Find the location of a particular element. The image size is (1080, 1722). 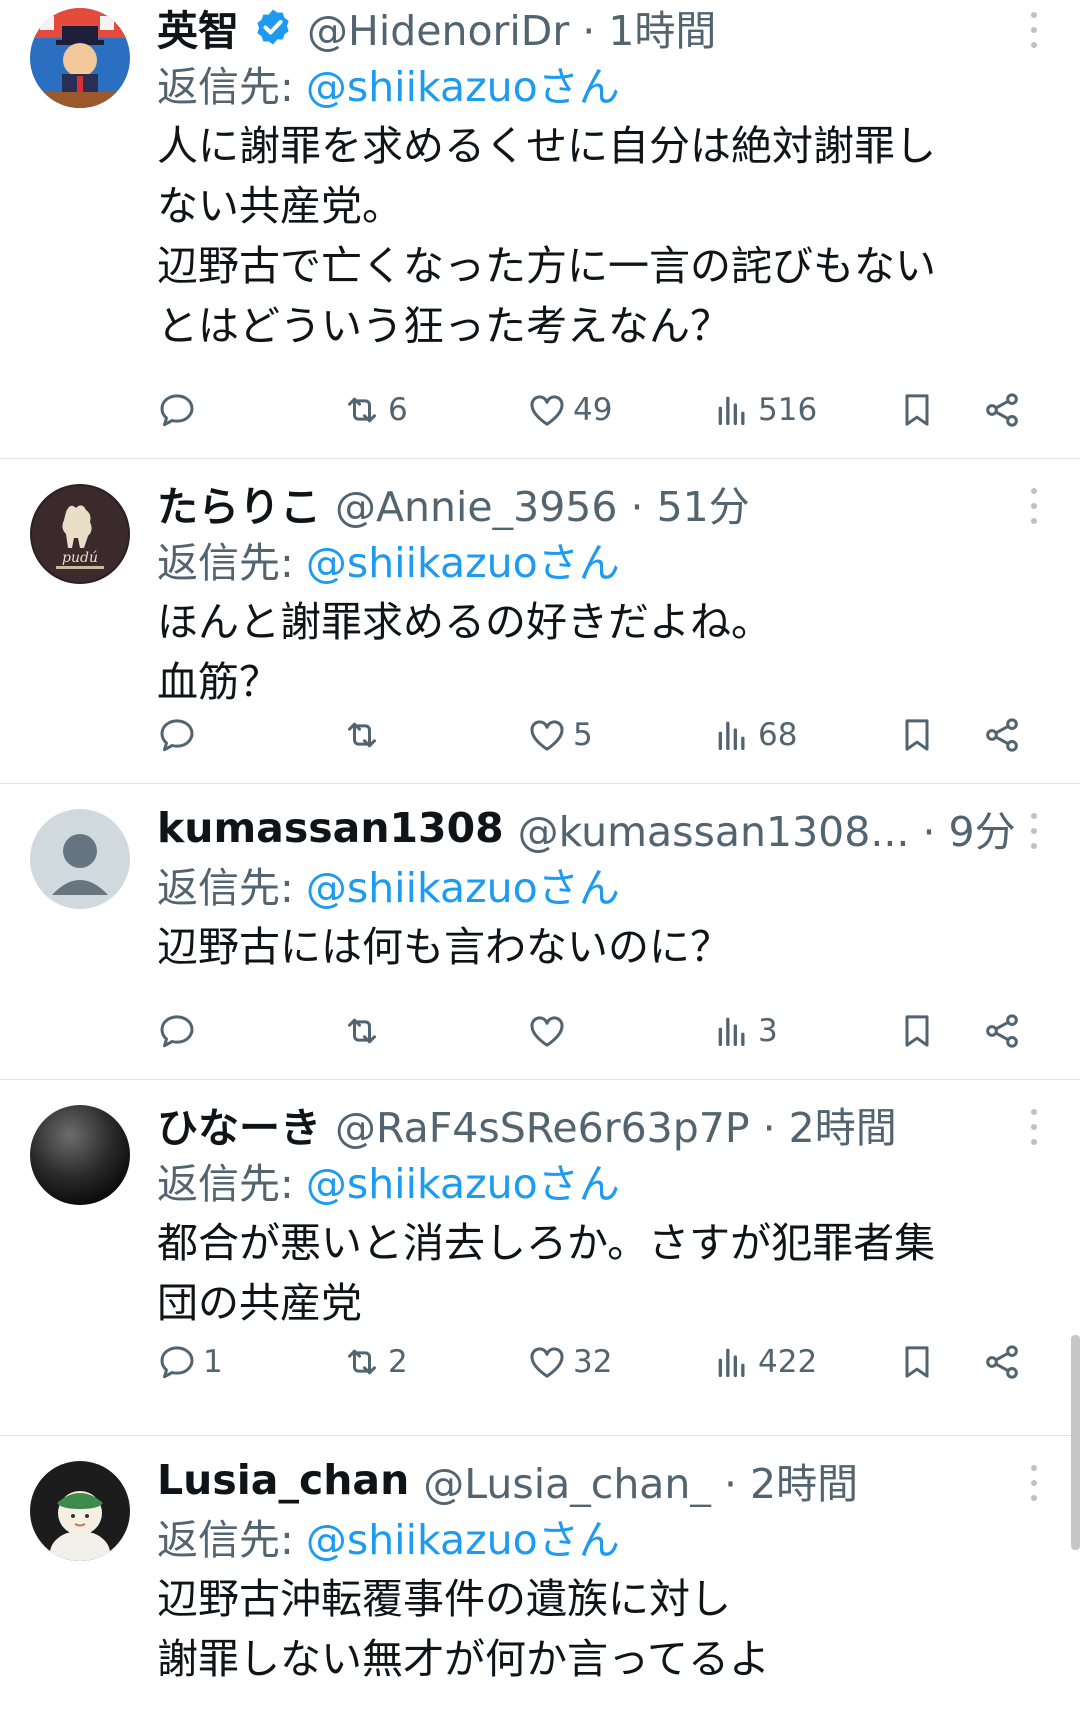

reply-count: 1 is located at coordinates (213, 1362).